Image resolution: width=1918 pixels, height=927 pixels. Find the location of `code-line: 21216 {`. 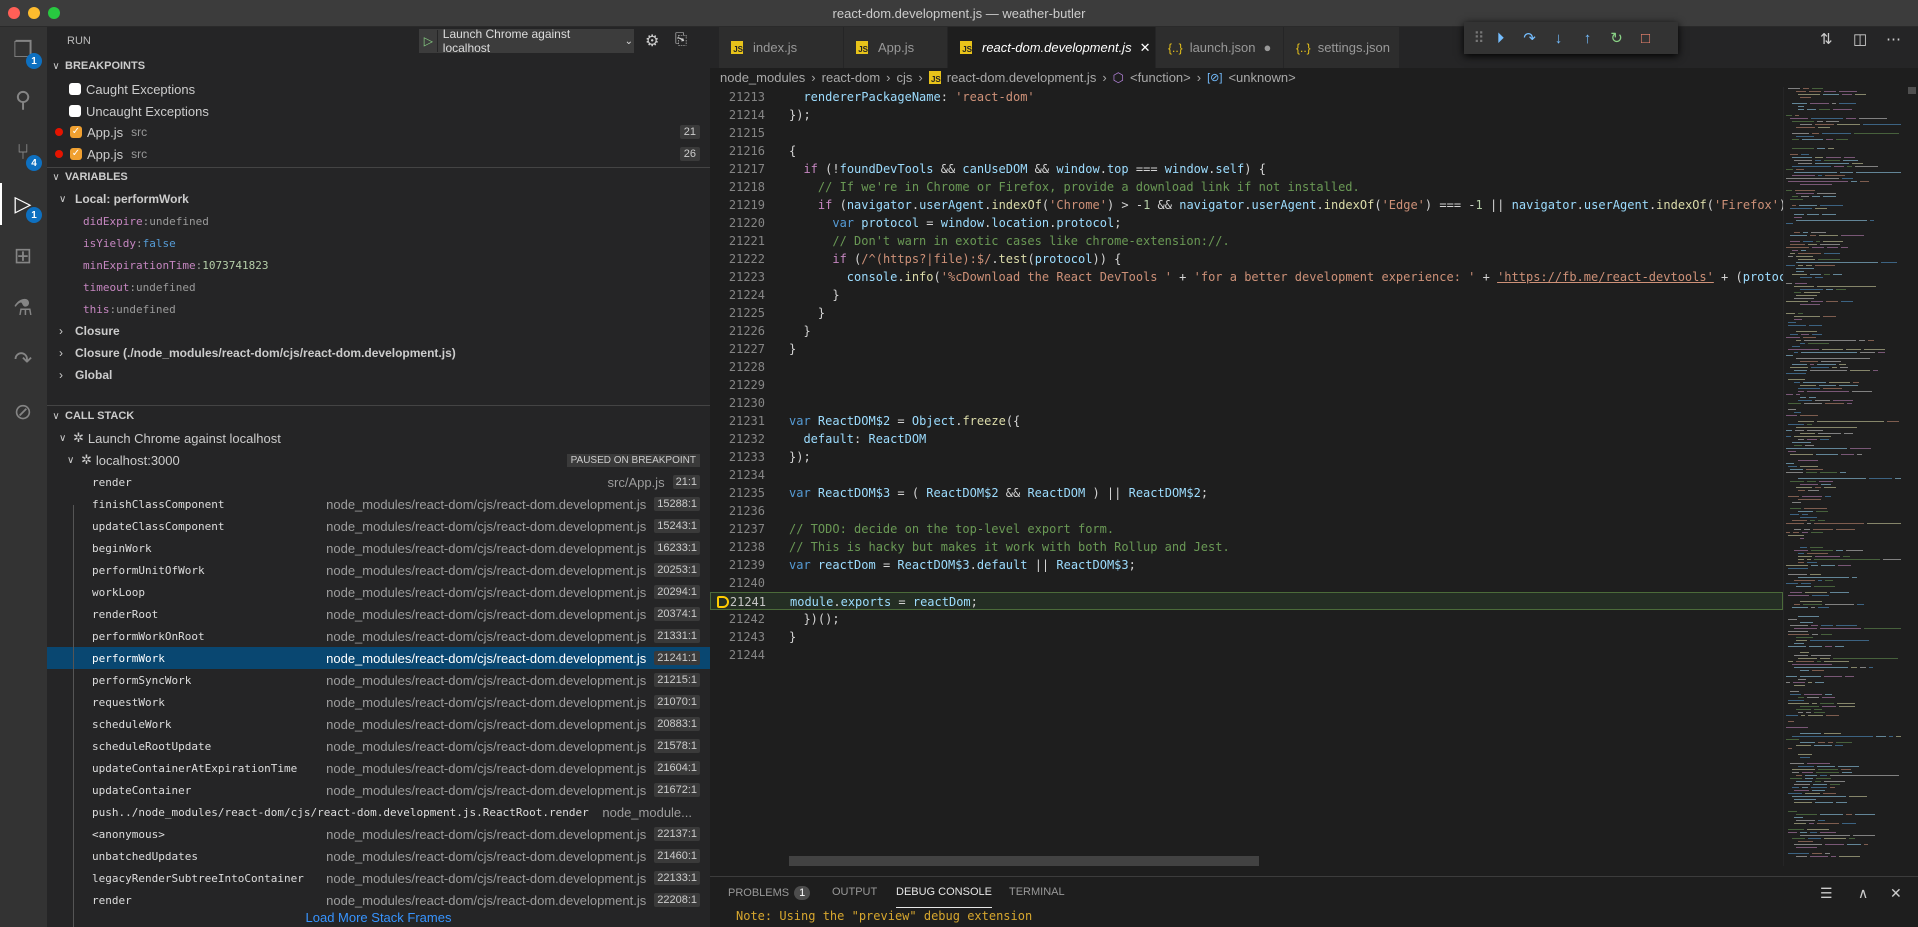

code-line: 21216 { is located at coordinates (1246, 151).